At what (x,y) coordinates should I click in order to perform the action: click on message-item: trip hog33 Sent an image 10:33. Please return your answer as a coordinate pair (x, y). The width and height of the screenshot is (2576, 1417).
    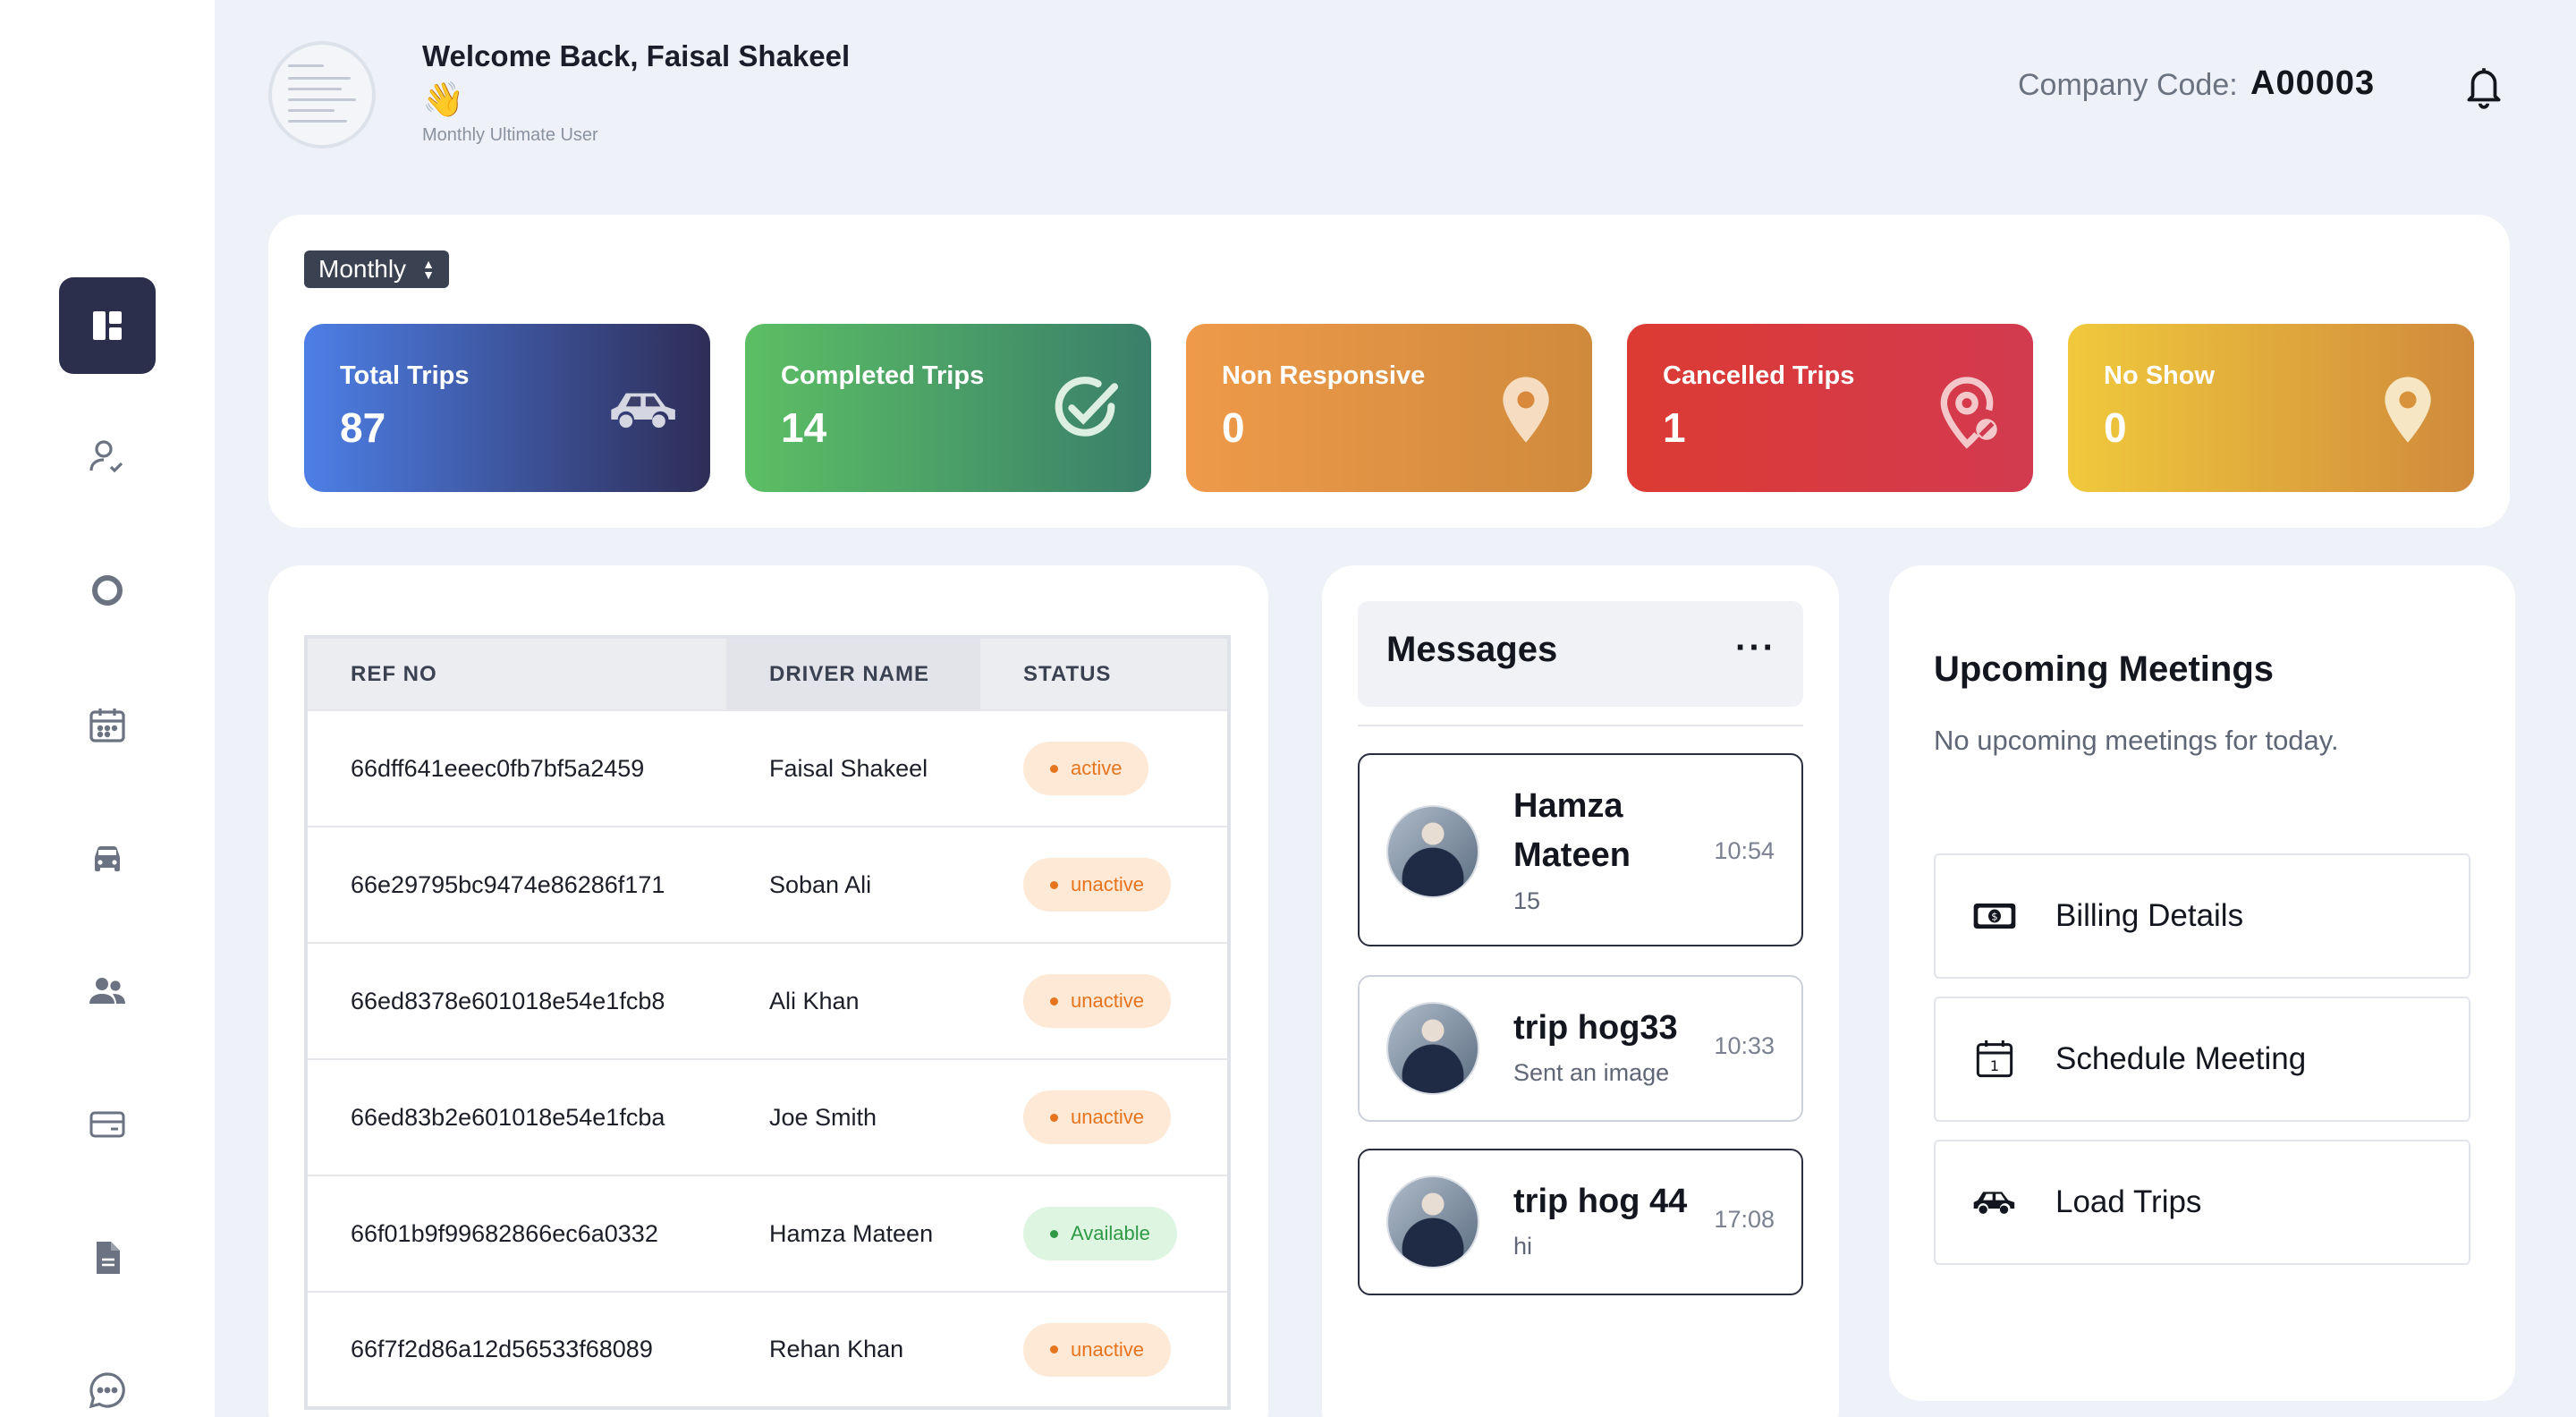
    Looking at the image, I should click on (1580, 1048).